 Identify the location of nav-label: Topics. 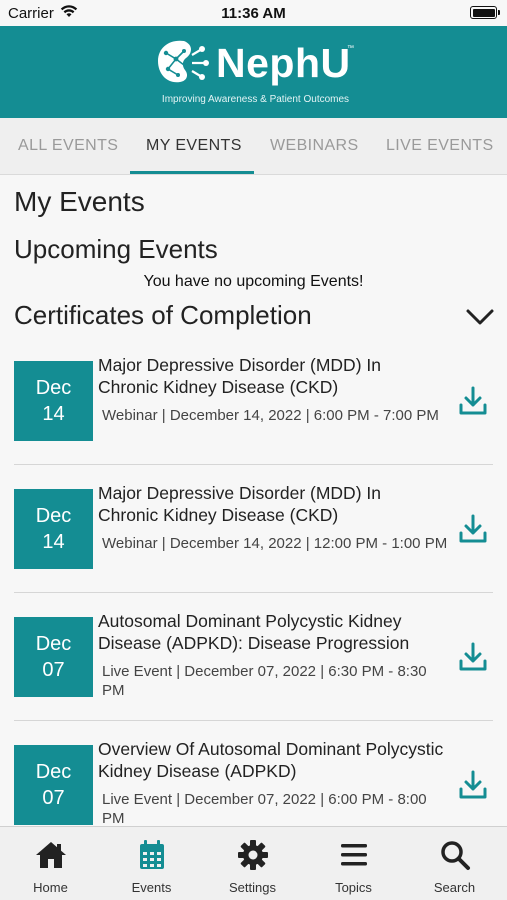
(353, 887).